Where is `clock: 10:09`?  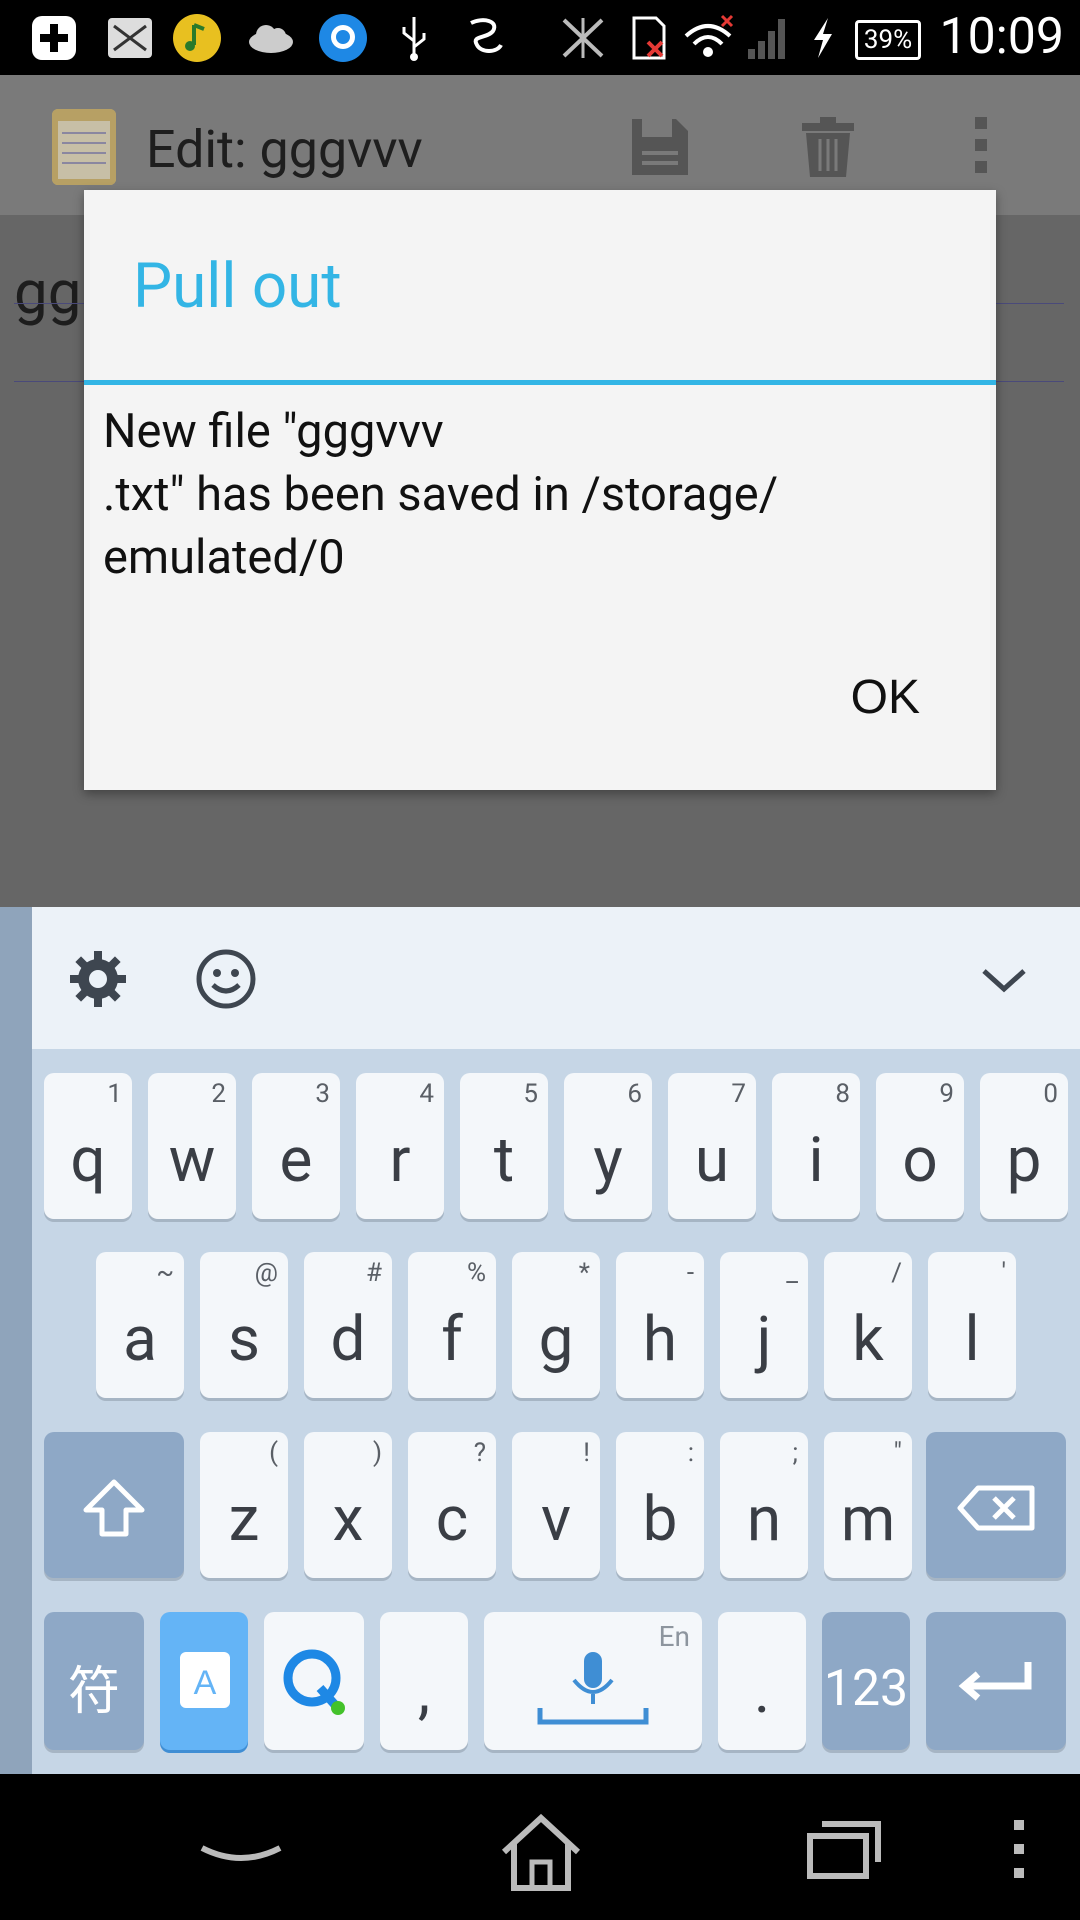 clock: 10:09 is located at coordinates (1001, 37).